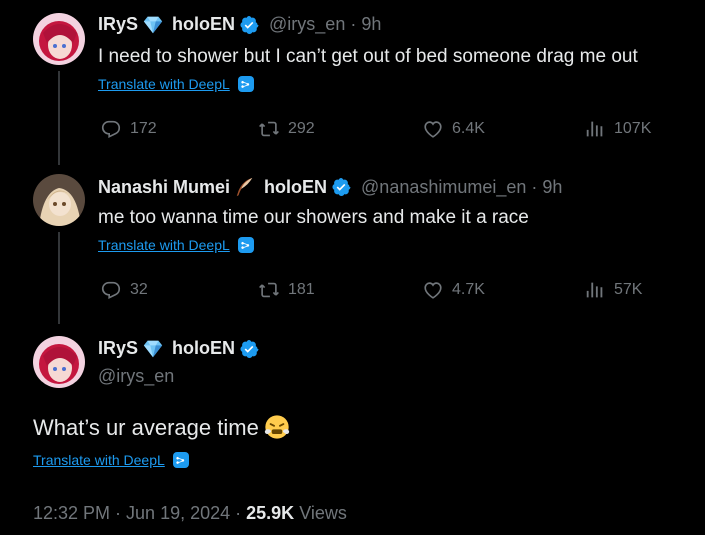 The height and width of the screenshot is (535, 705). What do you see at coordinates (286, 129) in the screenshot?
I see `repost-button: 292` at bounding box center [286, 129].